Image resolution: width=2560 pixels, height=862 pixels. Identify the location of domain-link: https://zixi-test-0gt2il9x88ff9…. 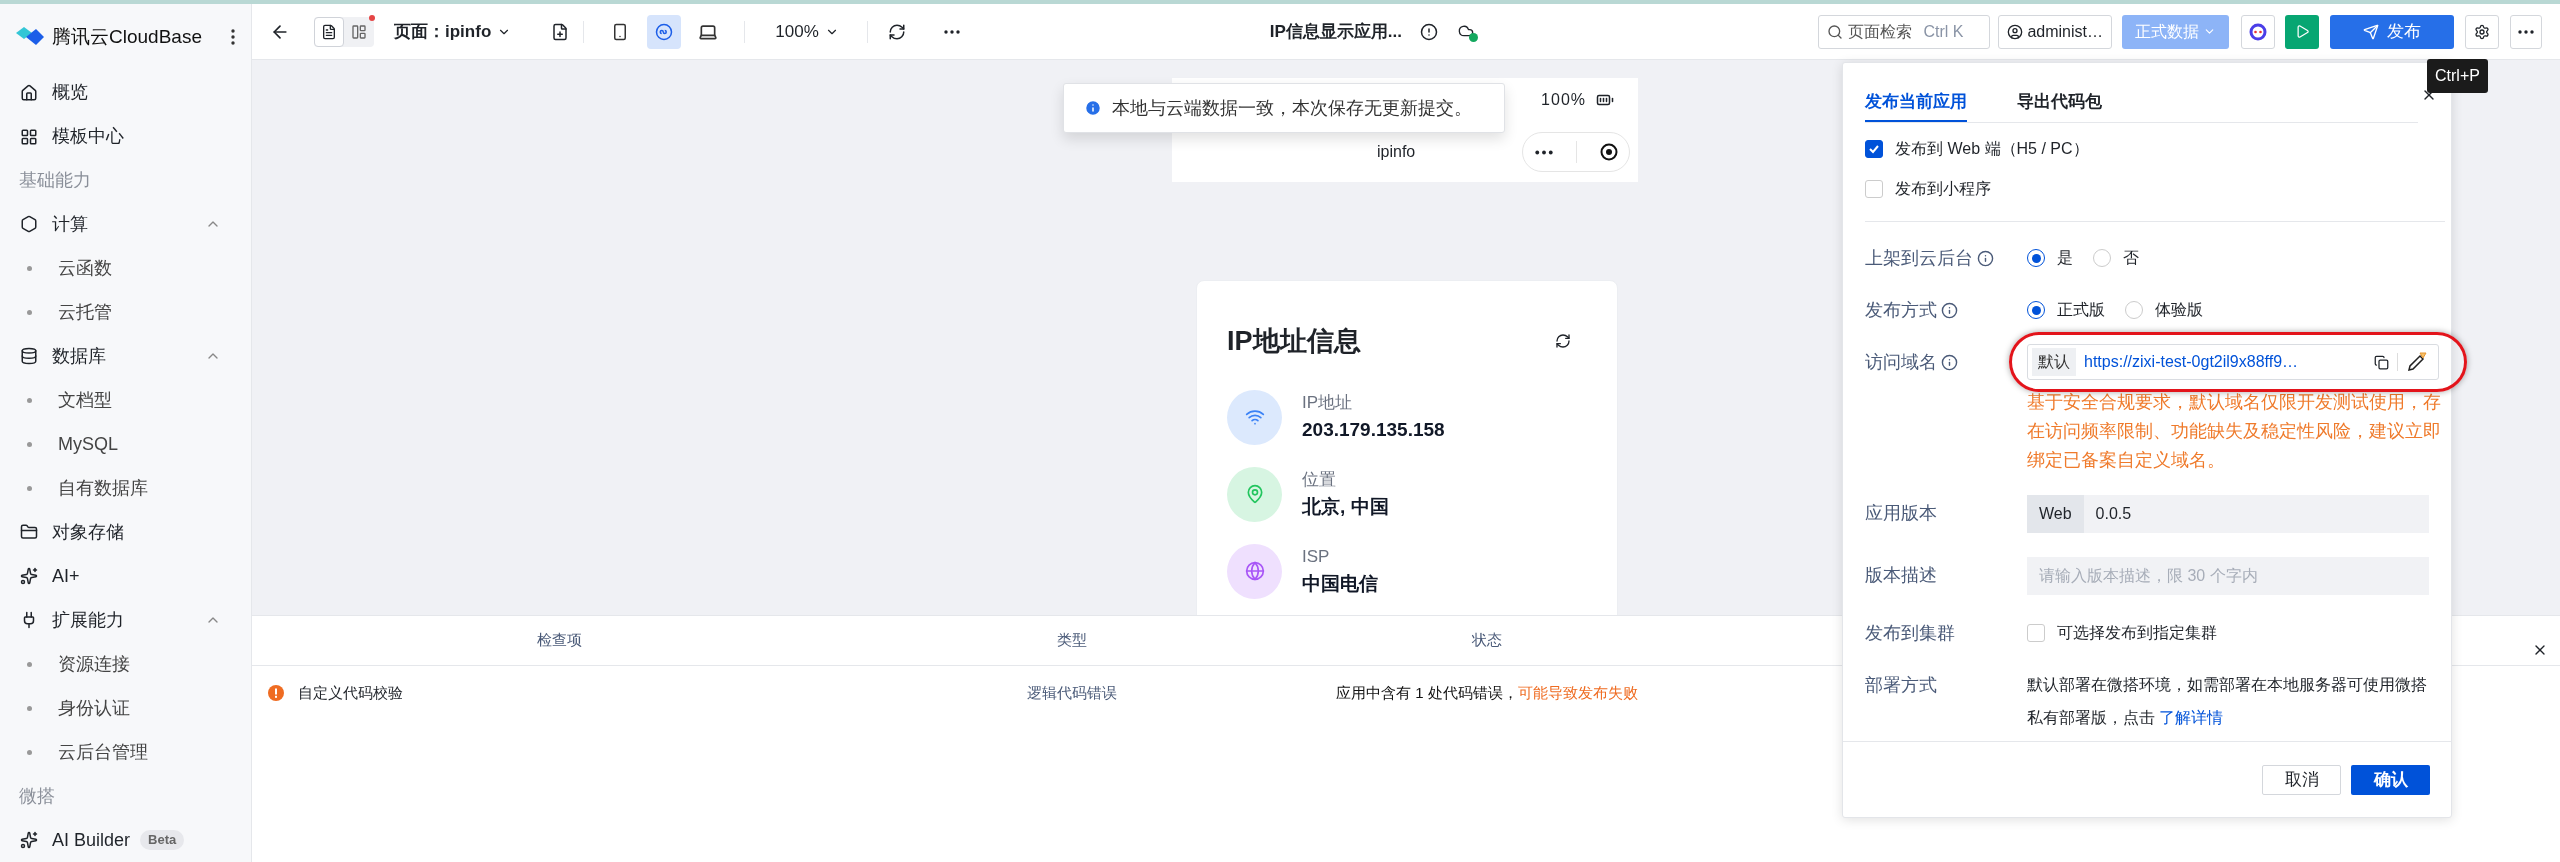
(2191, 362).